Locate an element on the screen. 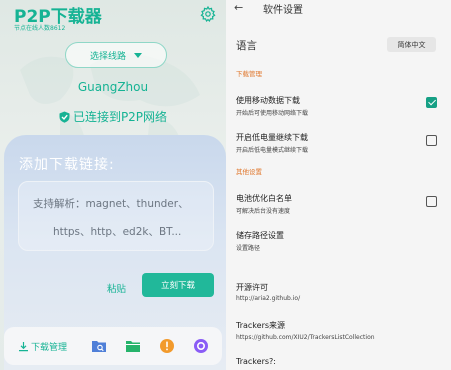 This screenshot has width=451, height=370. mobile-data-title: 使用移动数据下载 is located at coordinates (268, 100).